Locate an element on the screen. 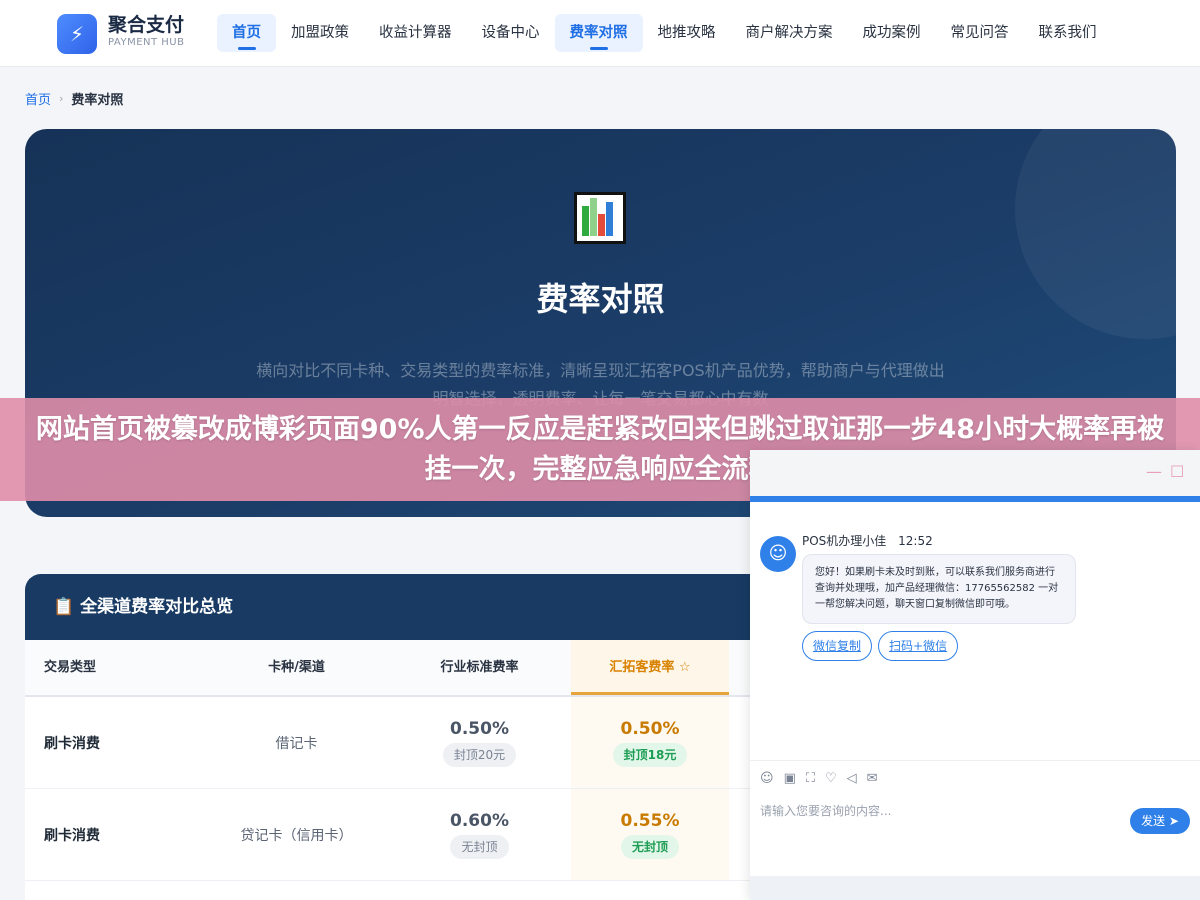 The image size is (1200, 900). breadcrumb-home: 首页 is located at coordinates (38, 98).